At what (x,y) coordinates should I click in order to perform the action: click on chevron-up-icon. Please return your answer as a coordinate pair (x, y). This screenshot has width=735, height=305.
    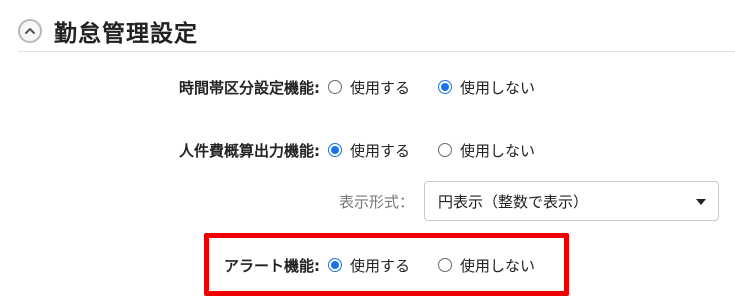
    Looking at the image, I should click on (30, 31).